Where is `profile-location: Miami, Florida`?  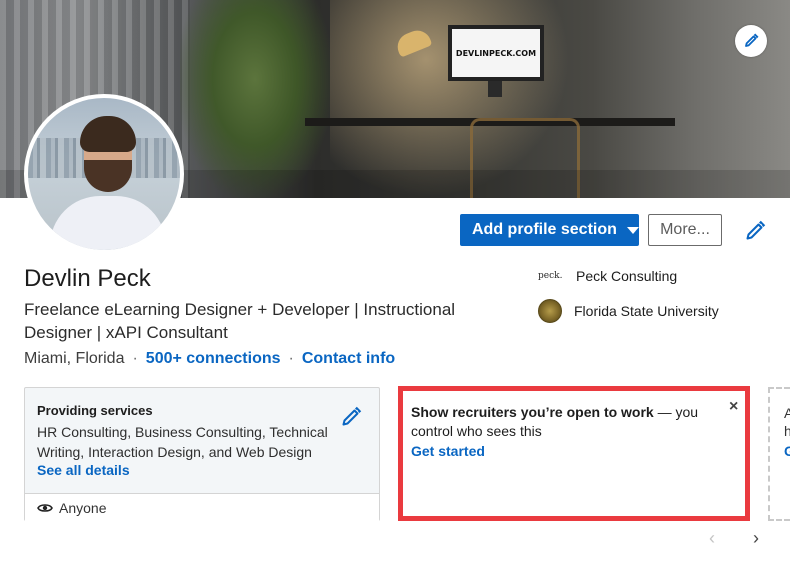 profile-location: Miami, Florida is located at coordinates (74, 358).